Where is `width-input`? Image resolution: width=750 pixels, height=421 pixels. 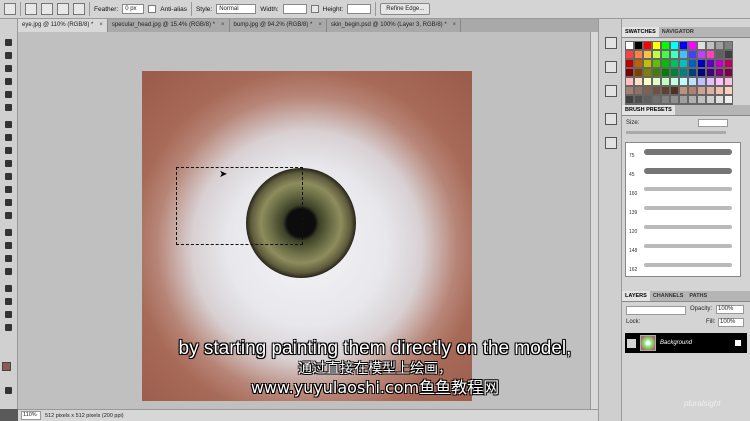
width-input is located at coordinates (294, 9).